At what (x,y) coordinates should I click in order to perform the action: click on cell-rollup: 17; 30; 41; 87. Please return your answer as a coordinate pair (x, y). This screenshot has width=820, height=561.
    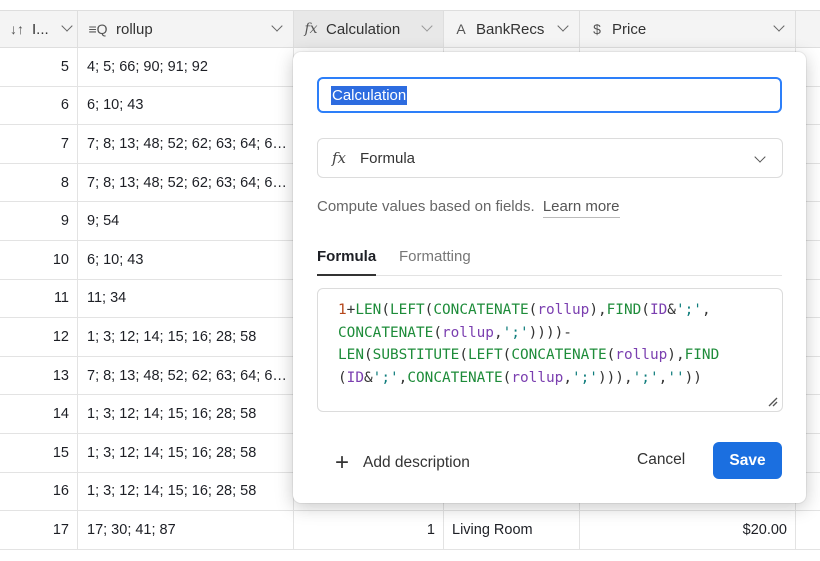
    Looking at the image, I should click on (186, 530).